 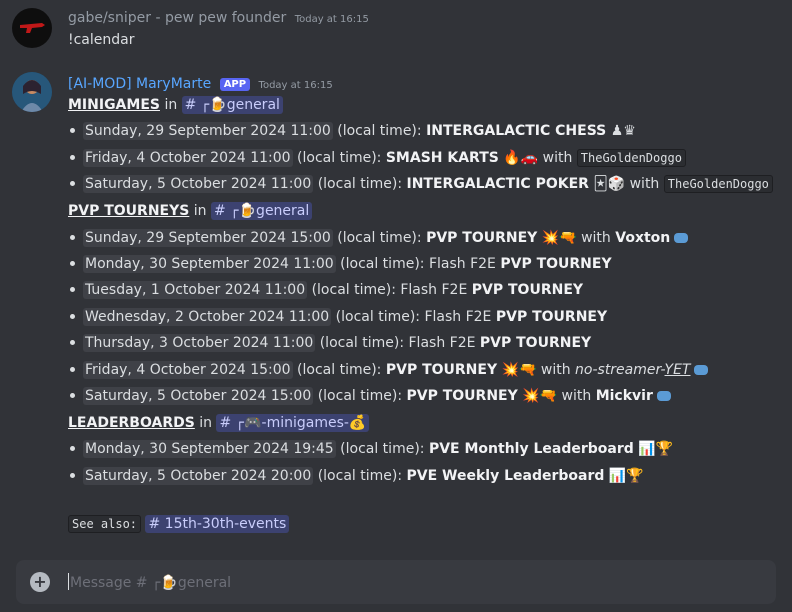 I want to click on message-2-header: [AI-MOD] MaryMarte APP Today at 16:15, so click(x=200, y=84).